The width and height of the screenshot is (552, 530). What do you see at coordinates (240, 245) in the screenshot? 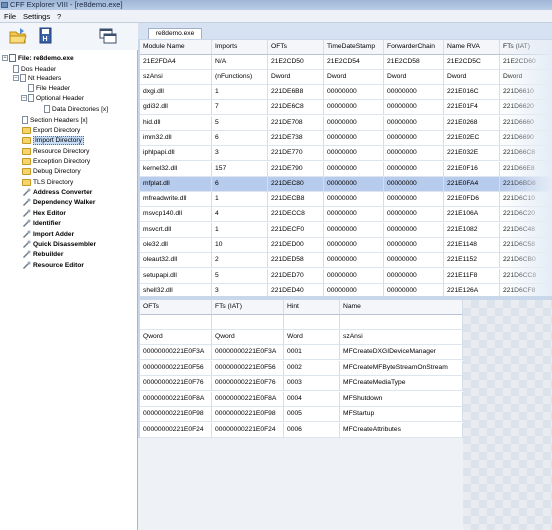
I see `module-cell: 10` at bounding box center [240, 245].